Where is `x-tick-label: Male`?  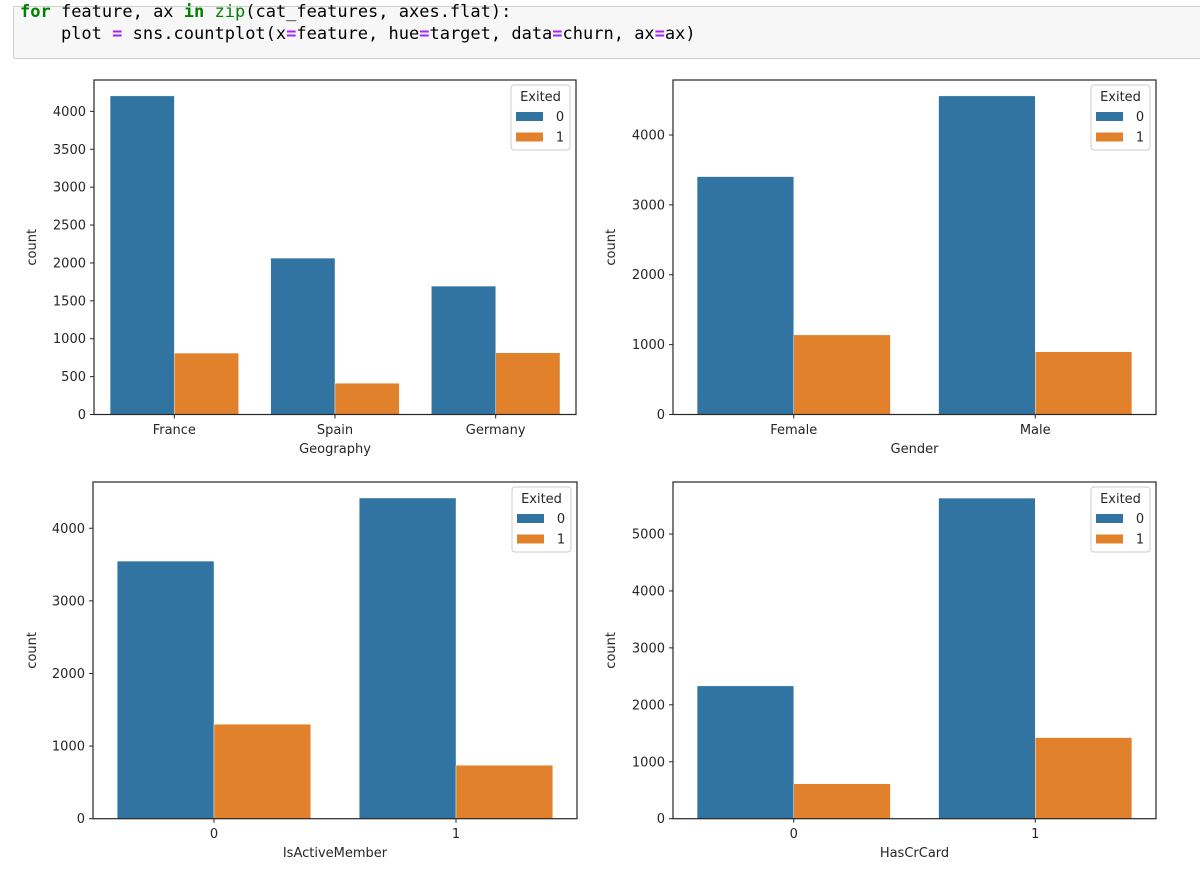 x-tick-label: Male is located at coordinates (1035, 430).